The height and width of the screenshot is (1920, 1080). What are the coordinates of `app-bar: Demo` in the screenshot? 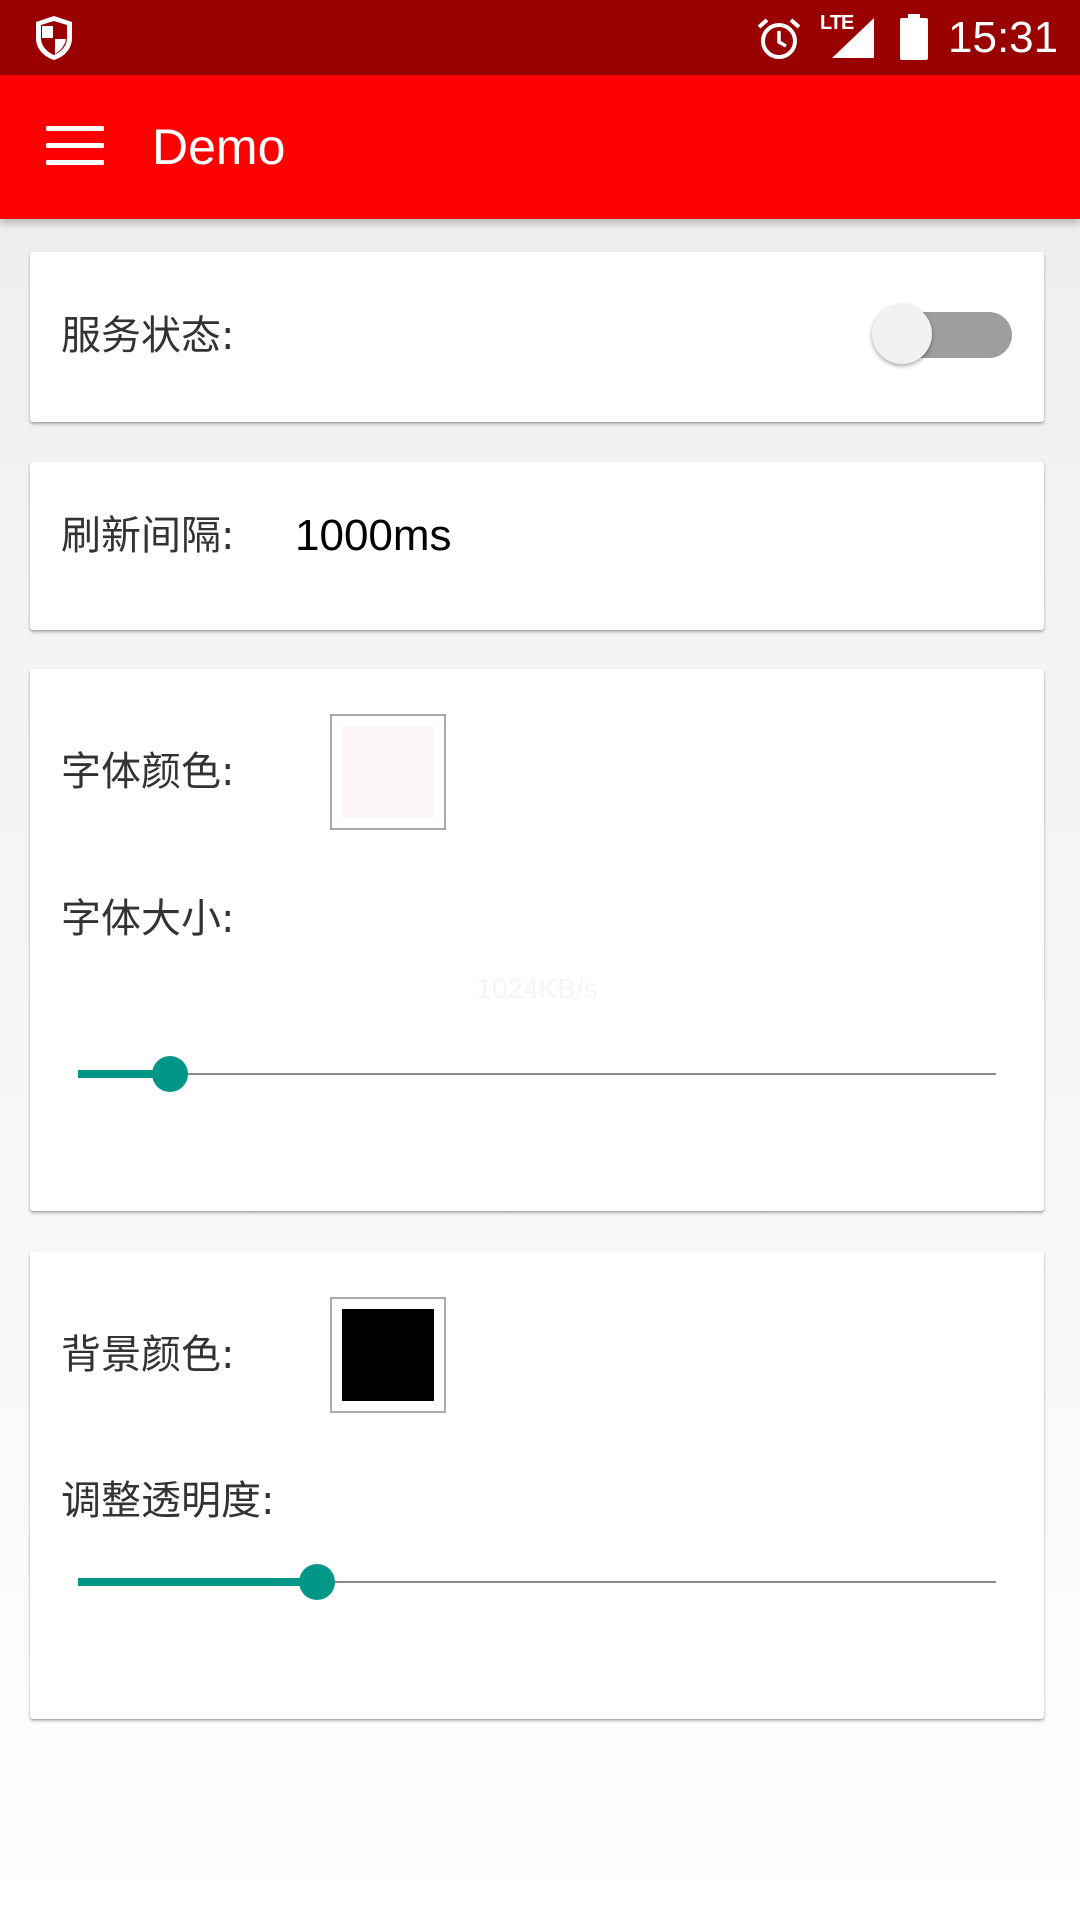 It's located at (540, 147).